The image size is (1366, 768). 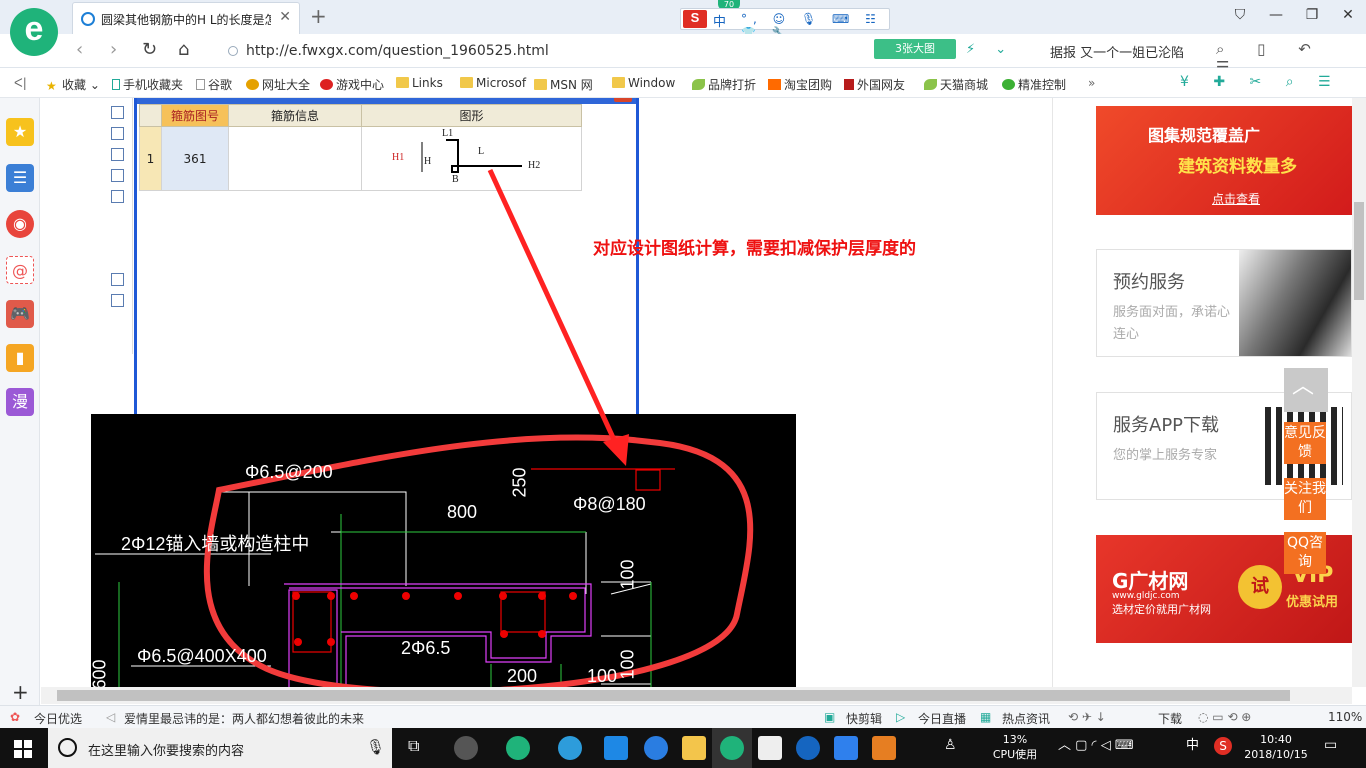 I want to click on cad-label: 800, so click(x=462, y=512).